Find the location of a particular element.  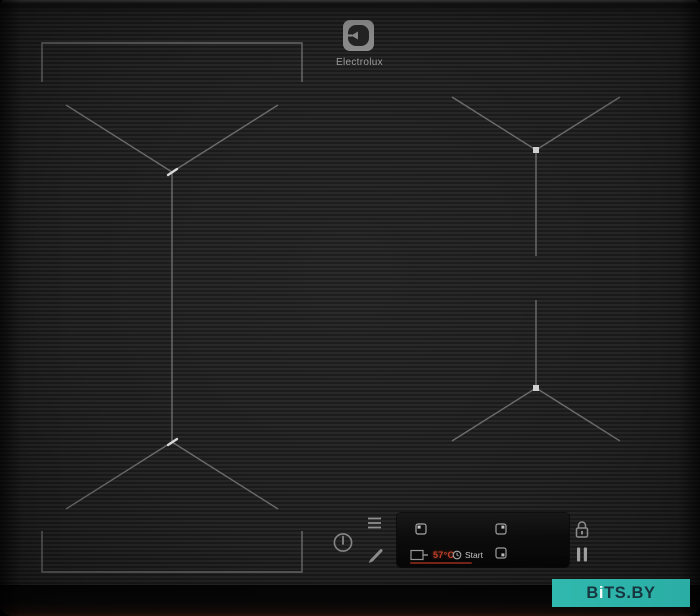

power-icon is located at coordinates (343, 542).